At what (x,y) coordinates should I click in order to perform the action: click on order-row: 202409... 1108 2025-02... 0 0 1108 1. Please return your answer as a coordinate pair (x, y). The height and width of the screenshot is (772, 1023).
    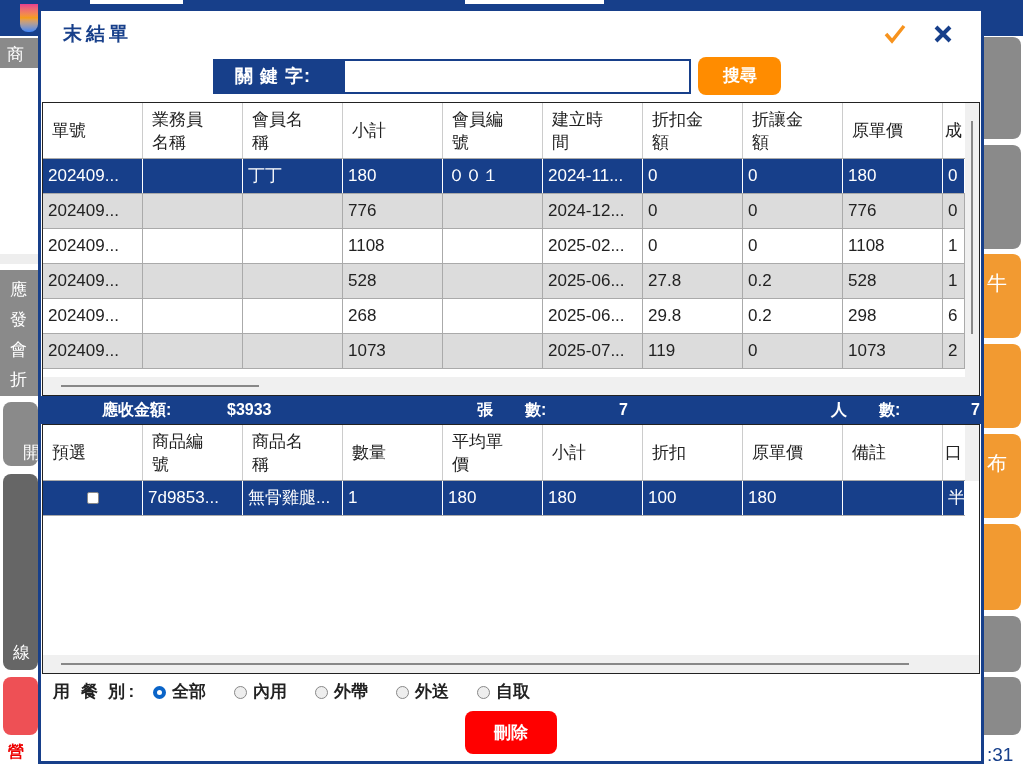
    Looking at the image, I should click on (504, 246).